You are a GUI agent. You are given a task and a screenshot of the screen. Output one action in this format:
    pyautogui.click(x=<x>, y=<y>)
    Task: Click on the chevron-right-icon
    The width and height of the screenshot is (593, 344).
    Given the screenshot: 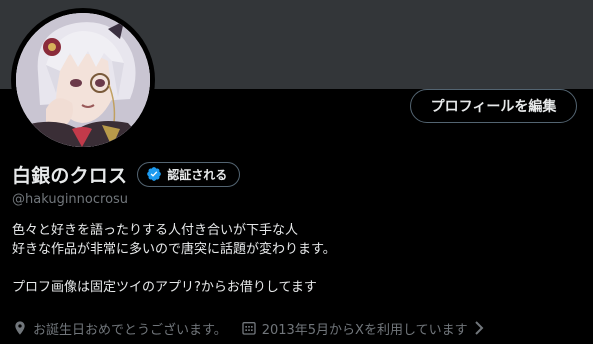 What is the action you would take?
    pyautogui.click(x=478, y=328)
    